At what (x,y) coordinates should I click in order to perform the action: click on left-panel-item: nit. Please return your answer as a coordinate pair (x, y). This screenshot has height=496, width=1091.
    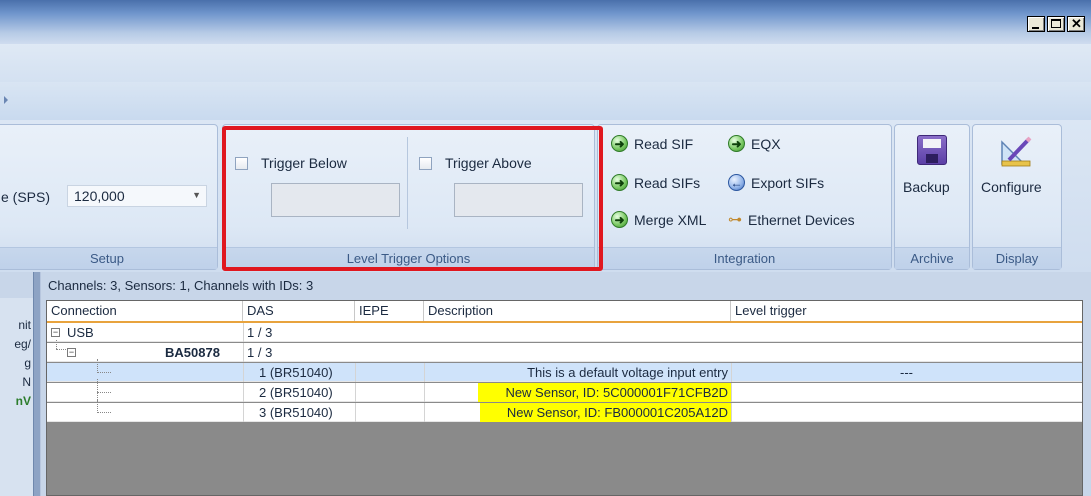
    Looking at the image, I should click on (24, 325).